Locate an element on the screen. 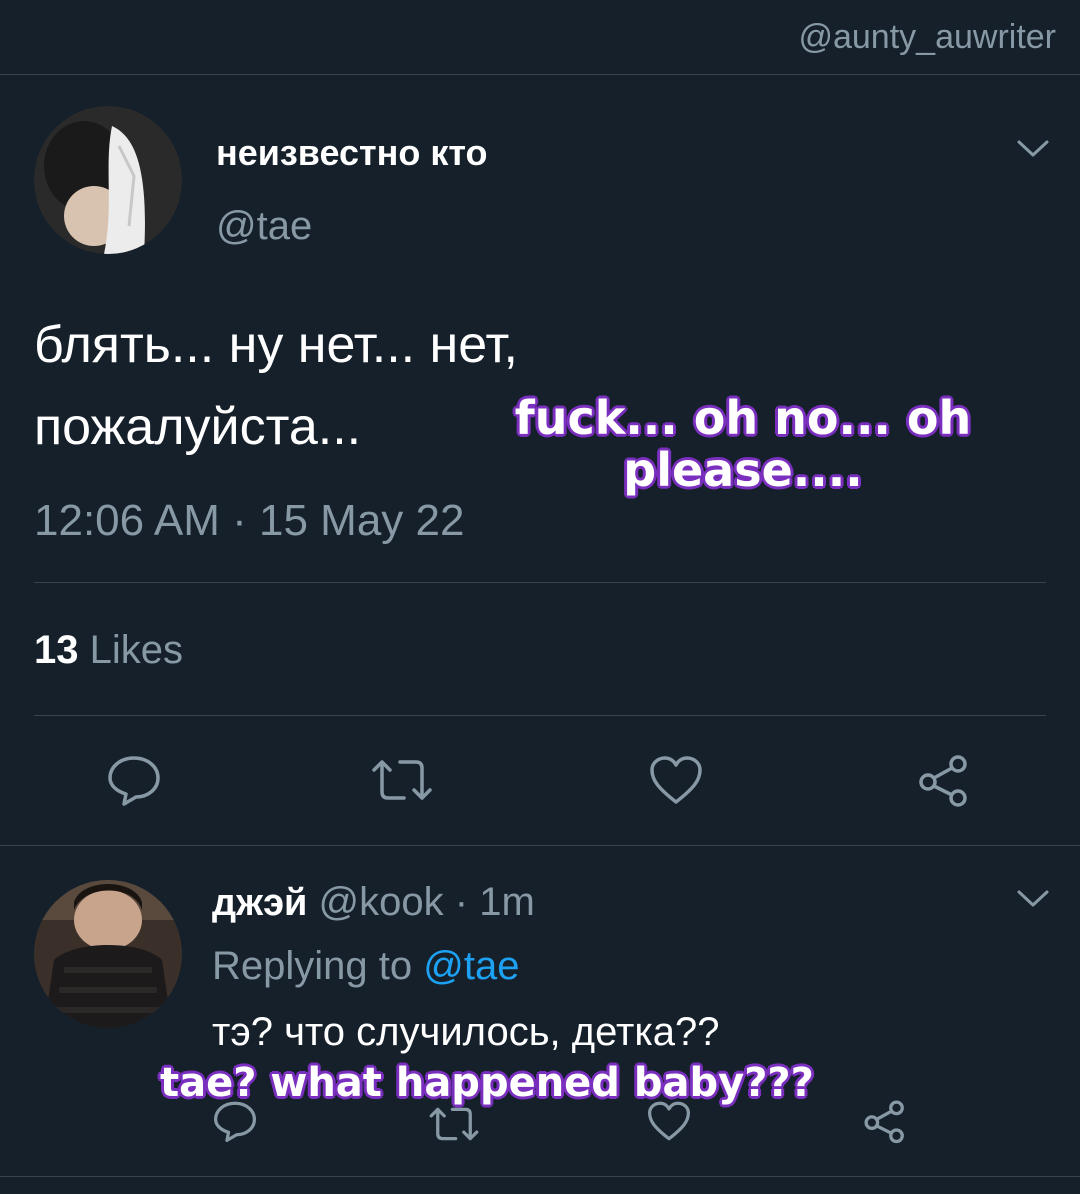 This screenshot has width=1080, height=1194. heart-icon is located at coordinates (676, 780).